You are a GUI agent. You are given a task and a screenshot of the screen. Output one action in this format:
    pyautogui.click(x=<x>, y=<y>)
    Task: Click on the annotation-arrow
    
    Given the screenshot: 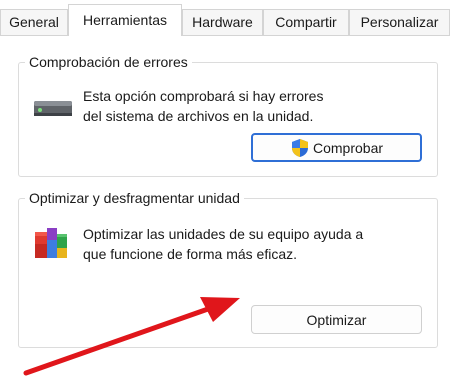 What is the action you would take?
    pyautogui.click(x=131, y=336)
    